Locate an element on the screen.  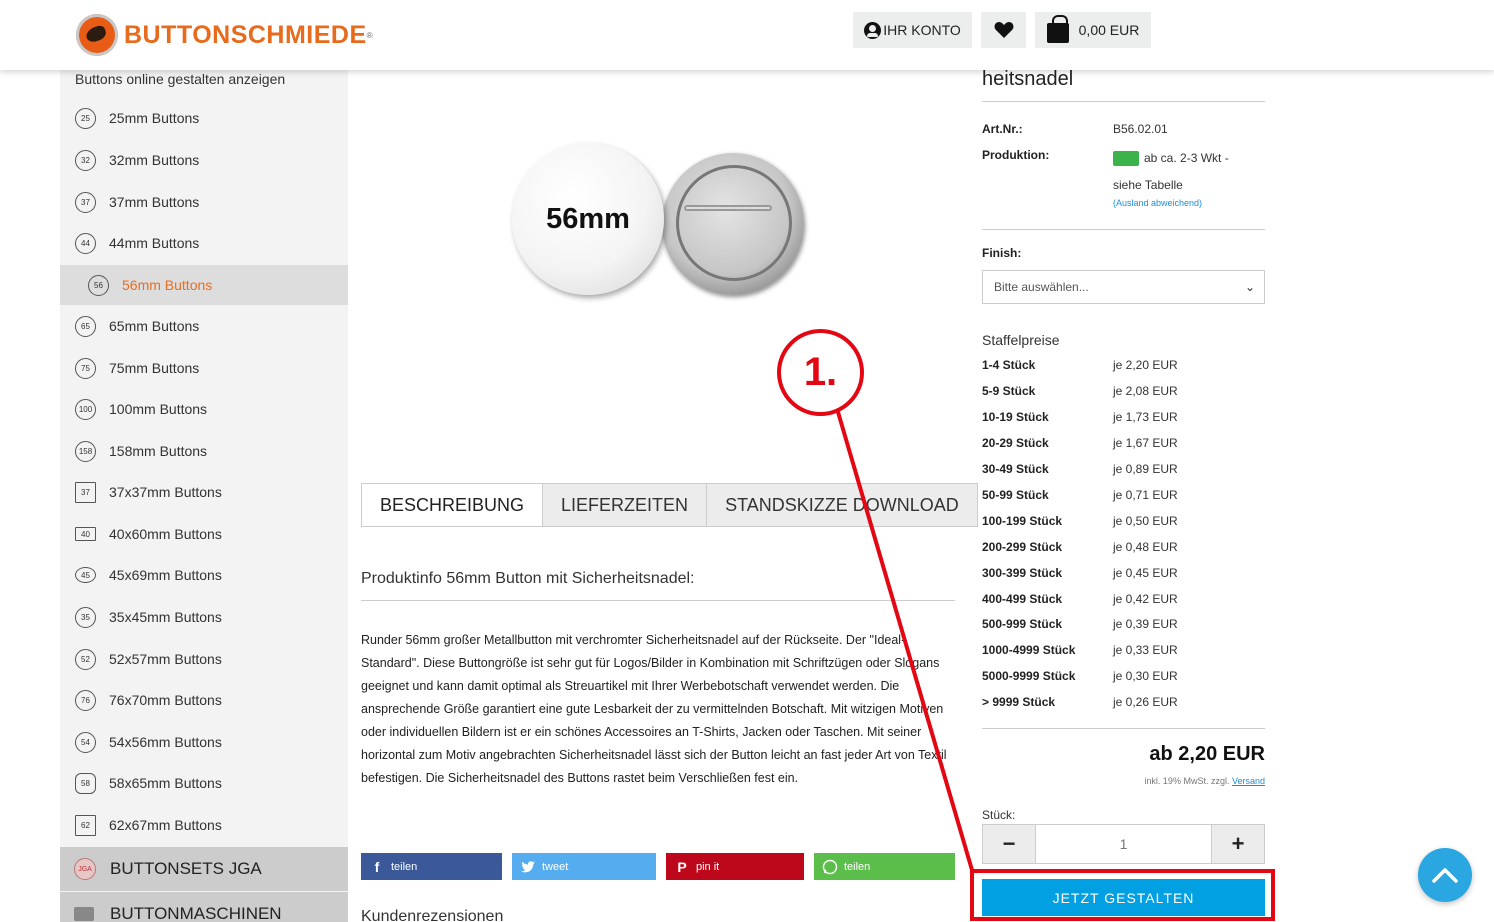
wishlist-button is located at coordinates (1003, 30).